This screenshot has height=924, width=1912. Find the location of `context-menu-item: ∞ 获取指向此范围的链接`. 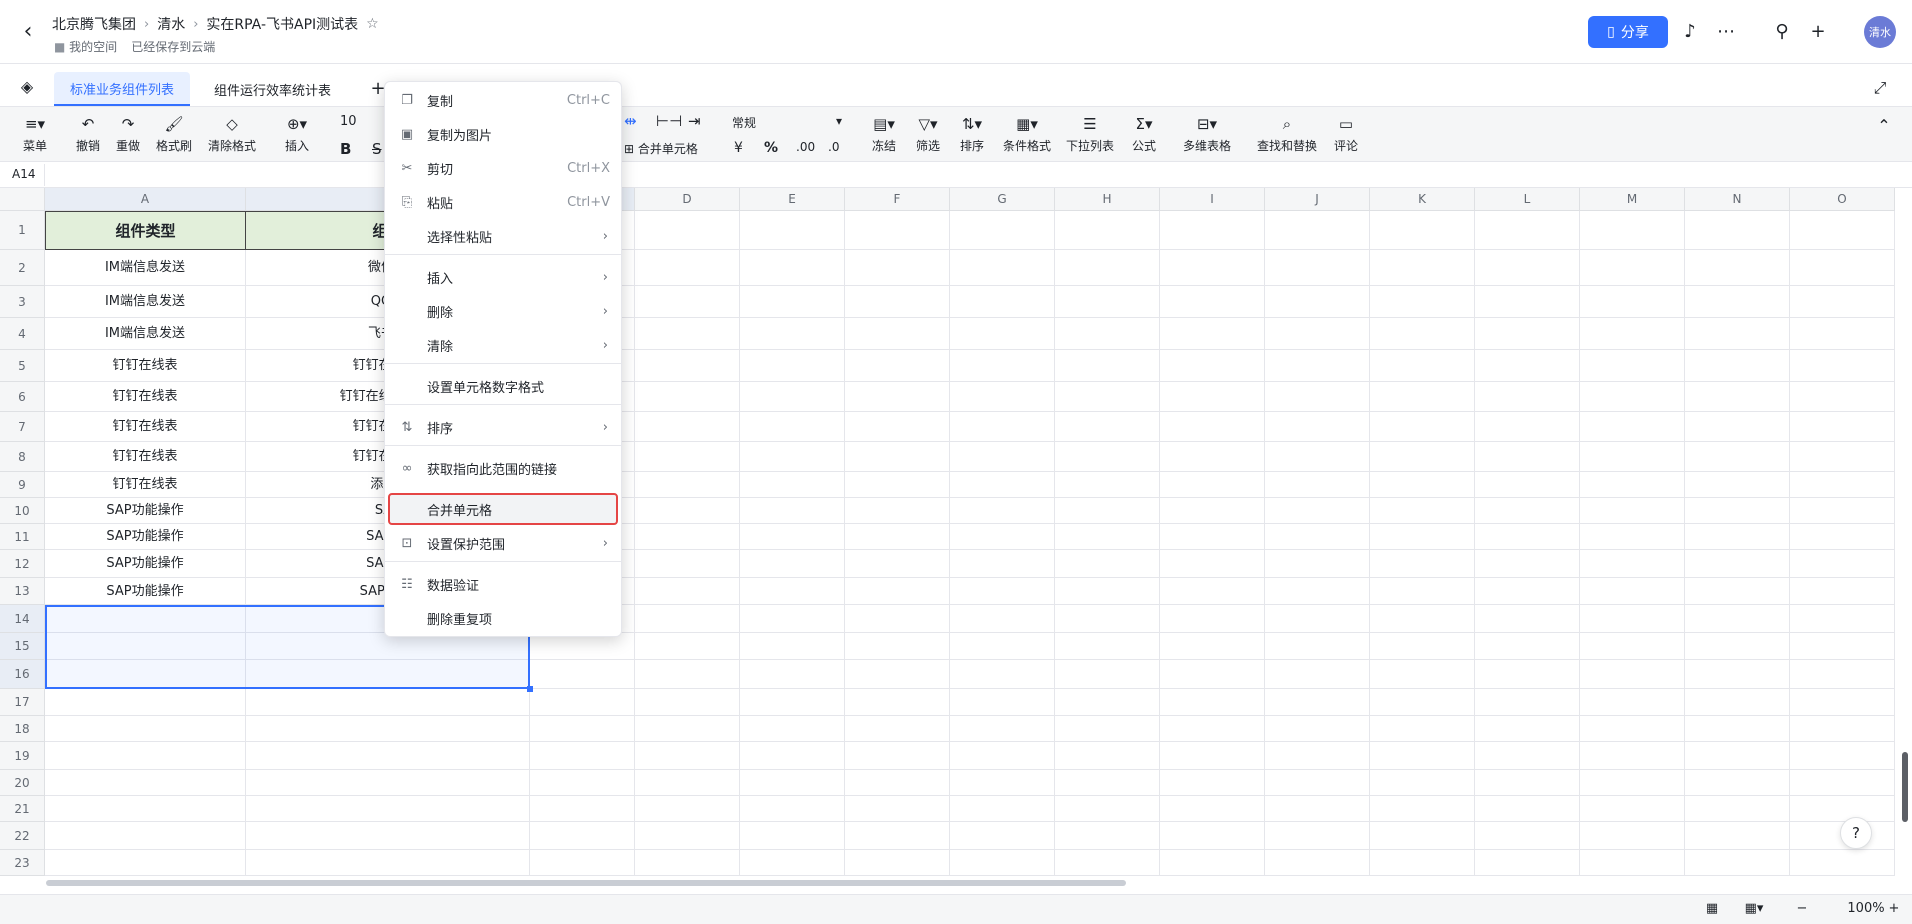

context-menu-item: ∞ 获取指向此范围的链接 is located at coordinates (503, 468).